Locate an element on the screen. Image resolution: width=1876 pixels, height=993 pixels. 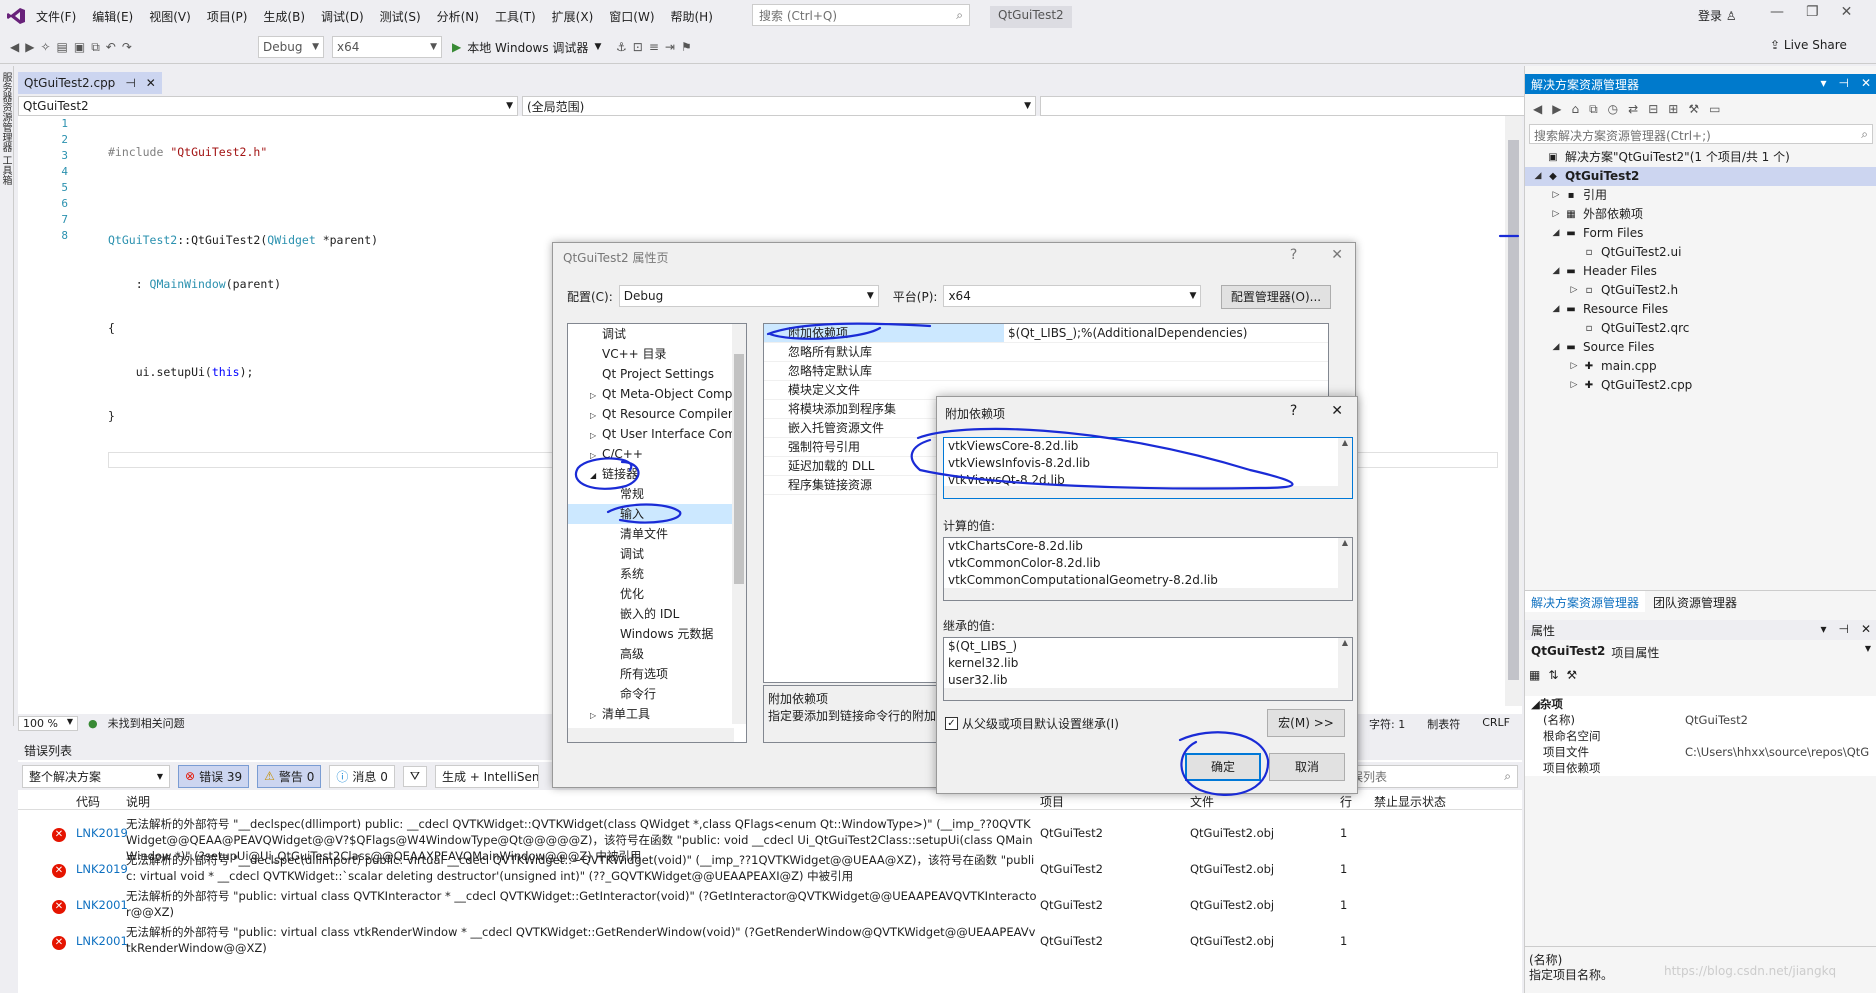
nav-item: 命令行 is located at coordinates (657, 694).